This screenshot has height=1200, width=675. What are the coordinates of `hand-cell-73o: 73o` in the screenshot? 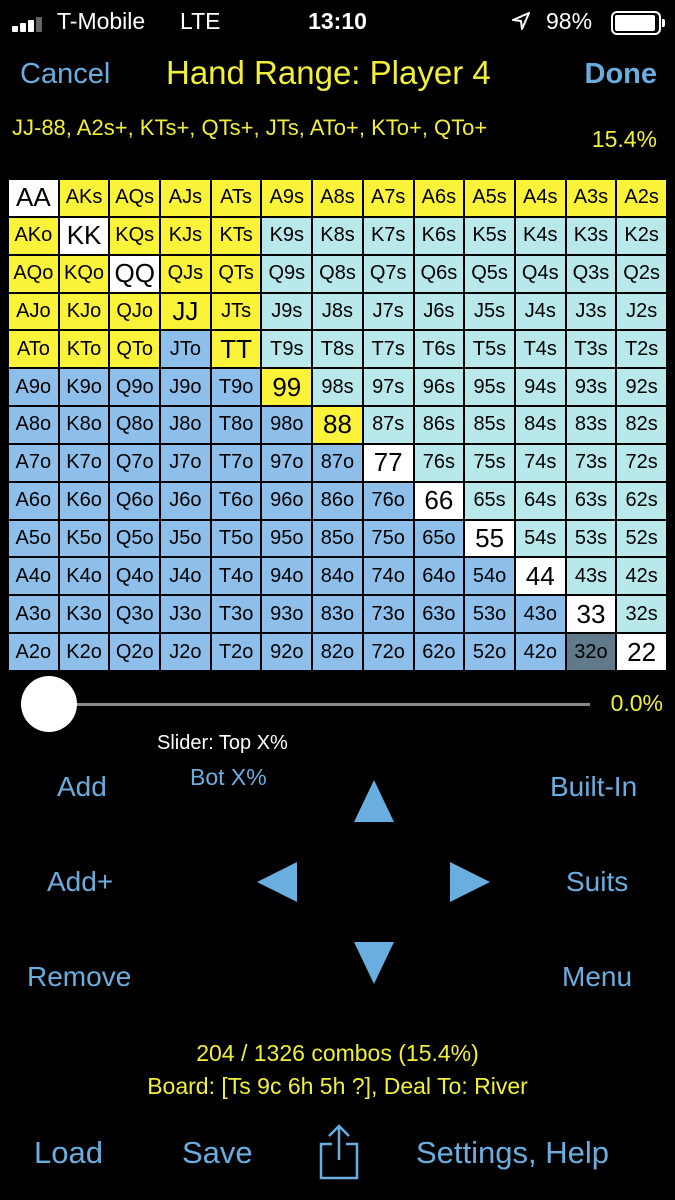 It's located at (388, 614).